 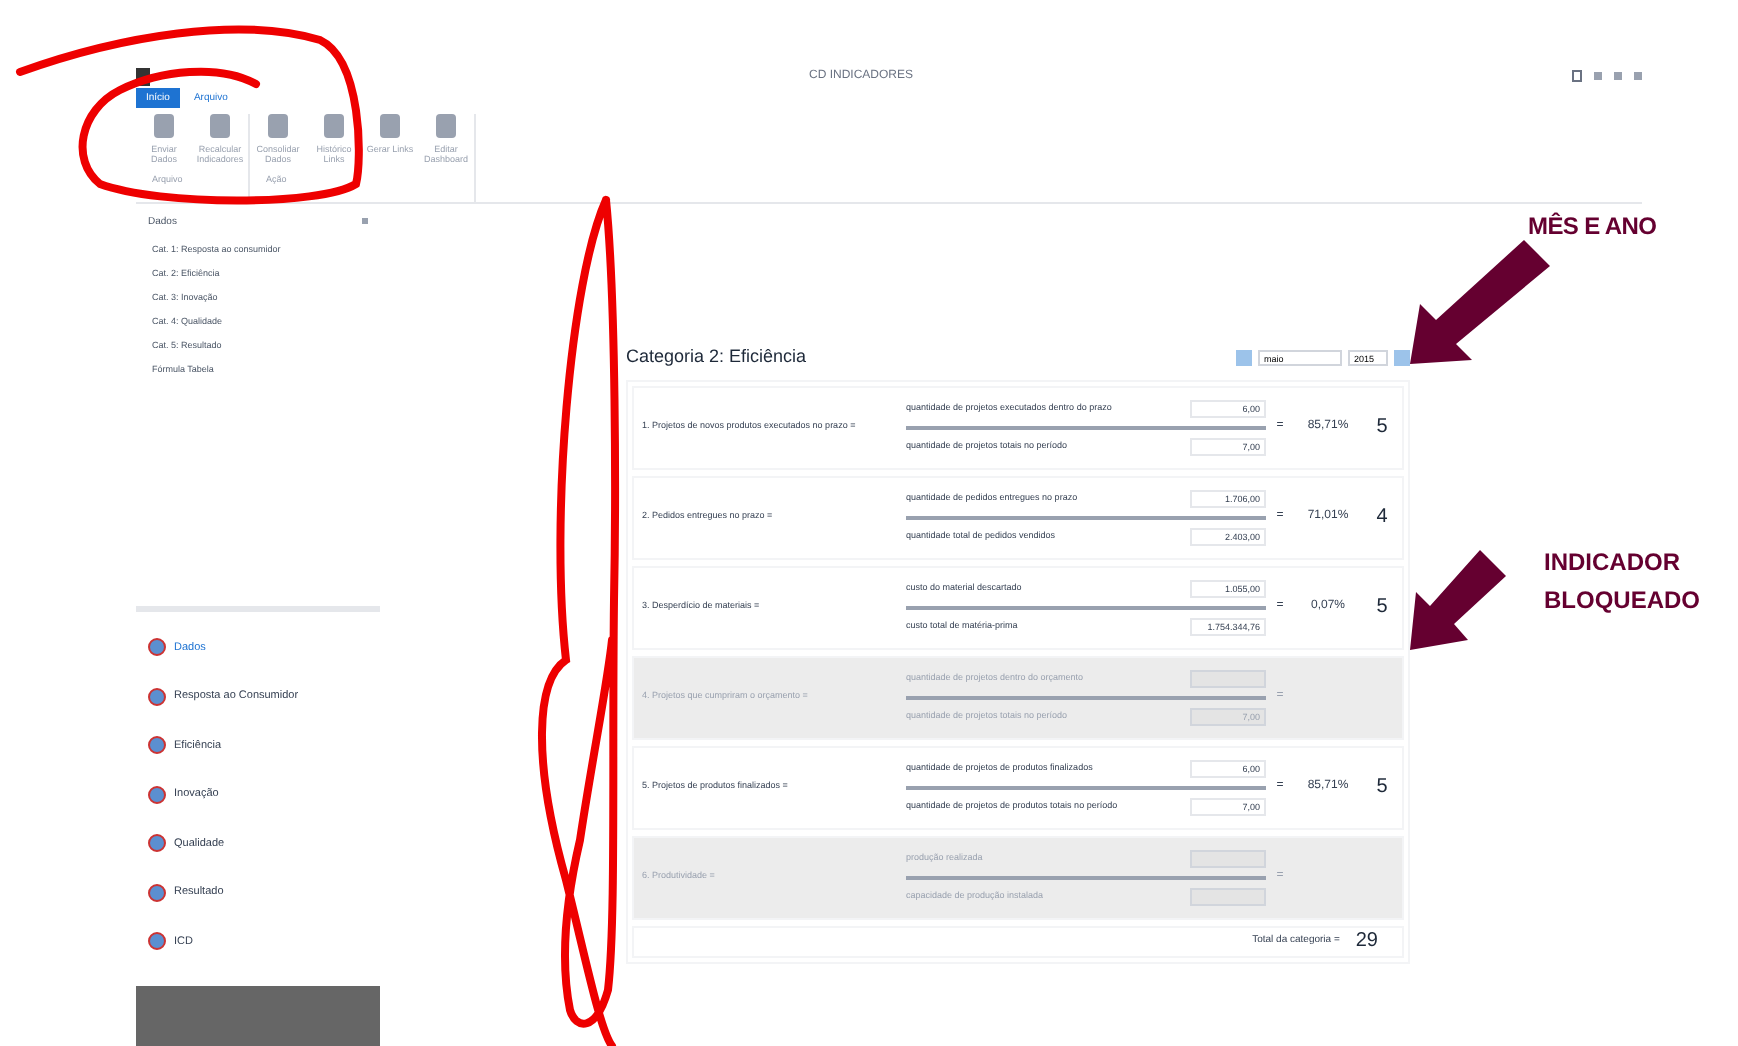 I want to click on next-button, so click(x=1402, y=357).